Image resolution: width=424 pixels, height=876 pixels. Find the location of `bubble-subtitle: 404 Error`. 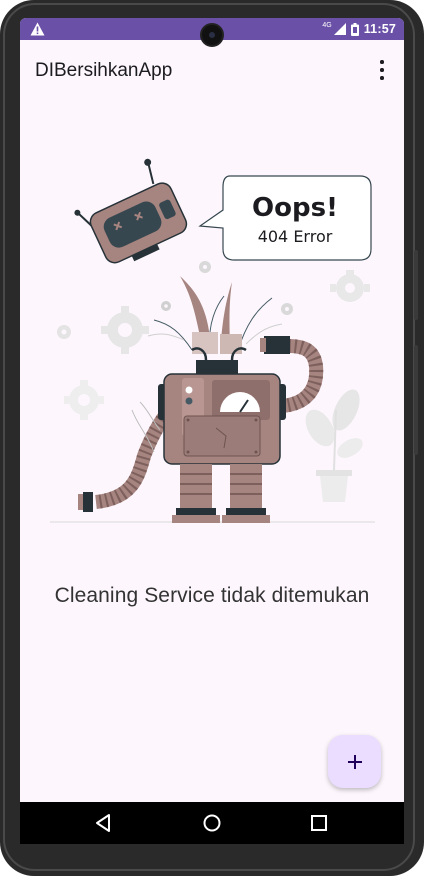

bubble-subtitle: 404 Error is located at coordinates (295, 236).